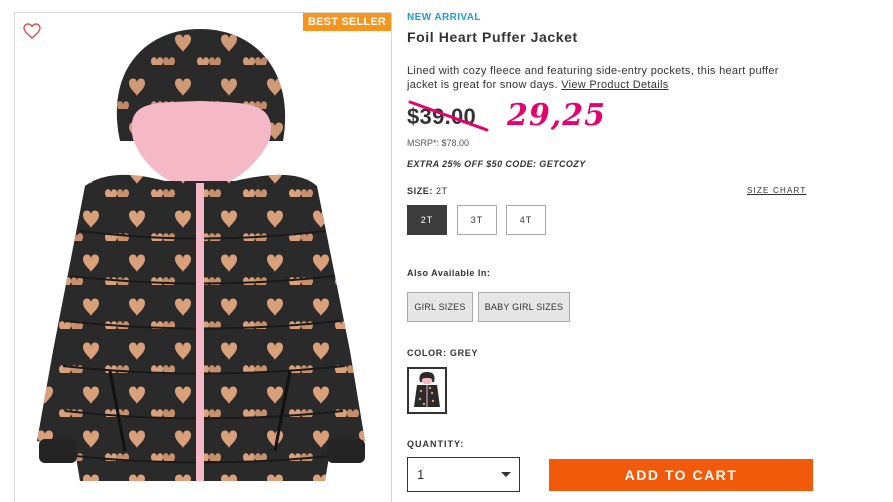 The image size is (893, 502). I want to click on view-product-details-link: View Product Details, so click(614, 85).